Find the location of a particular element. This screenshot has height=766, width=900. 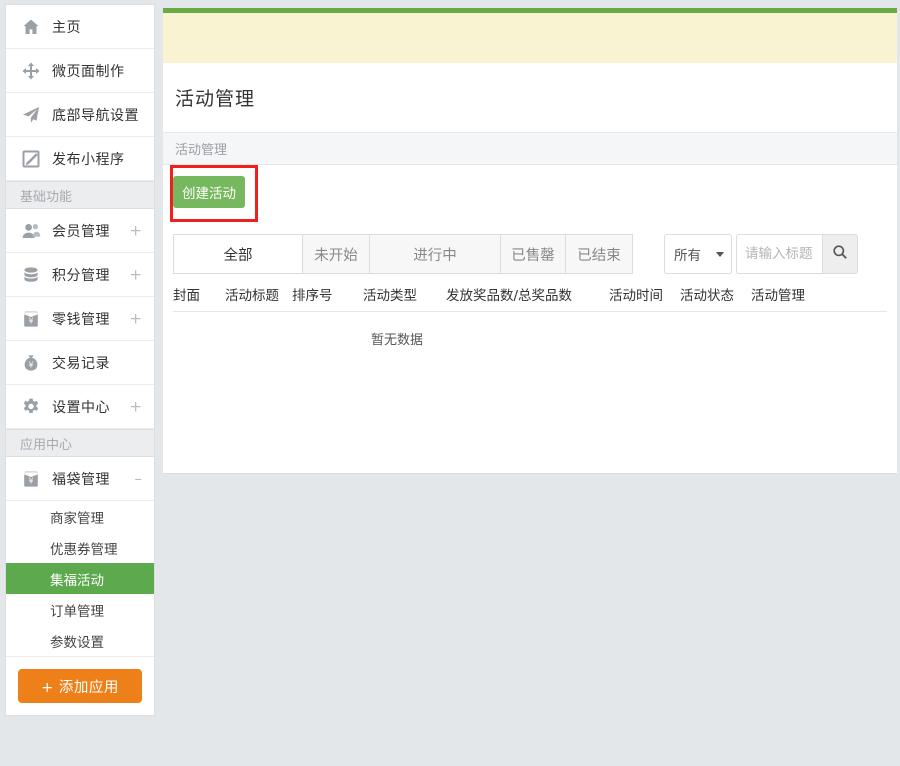

sidebar-item-points: 积分管理 + is located at coordinates (80, 275).